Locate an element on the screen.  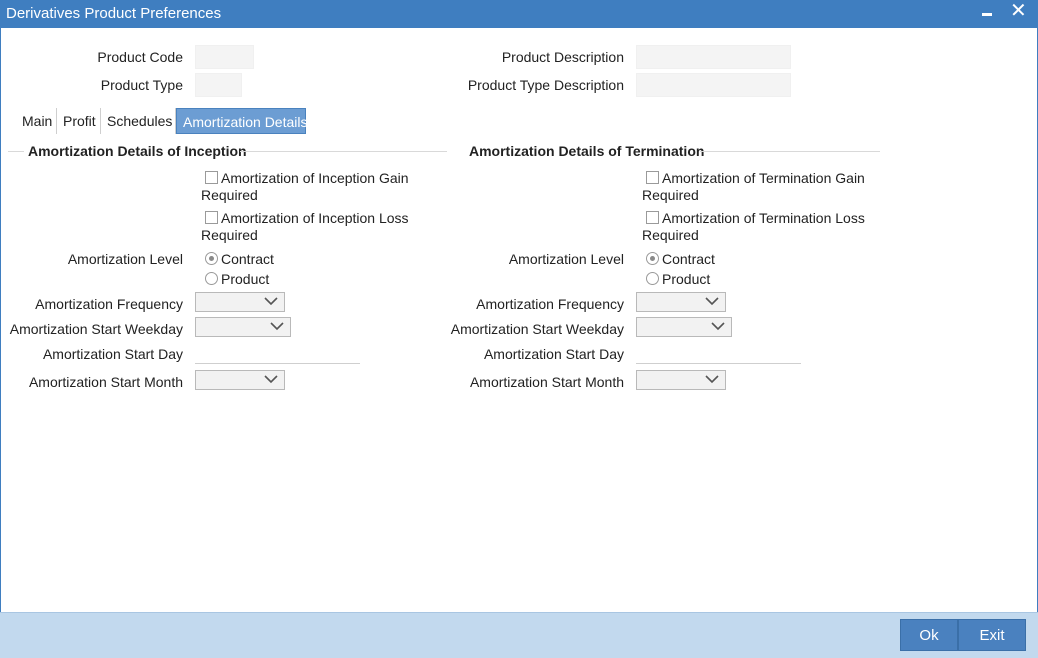
inception-start-month-select is located at coordinates (240, 380).